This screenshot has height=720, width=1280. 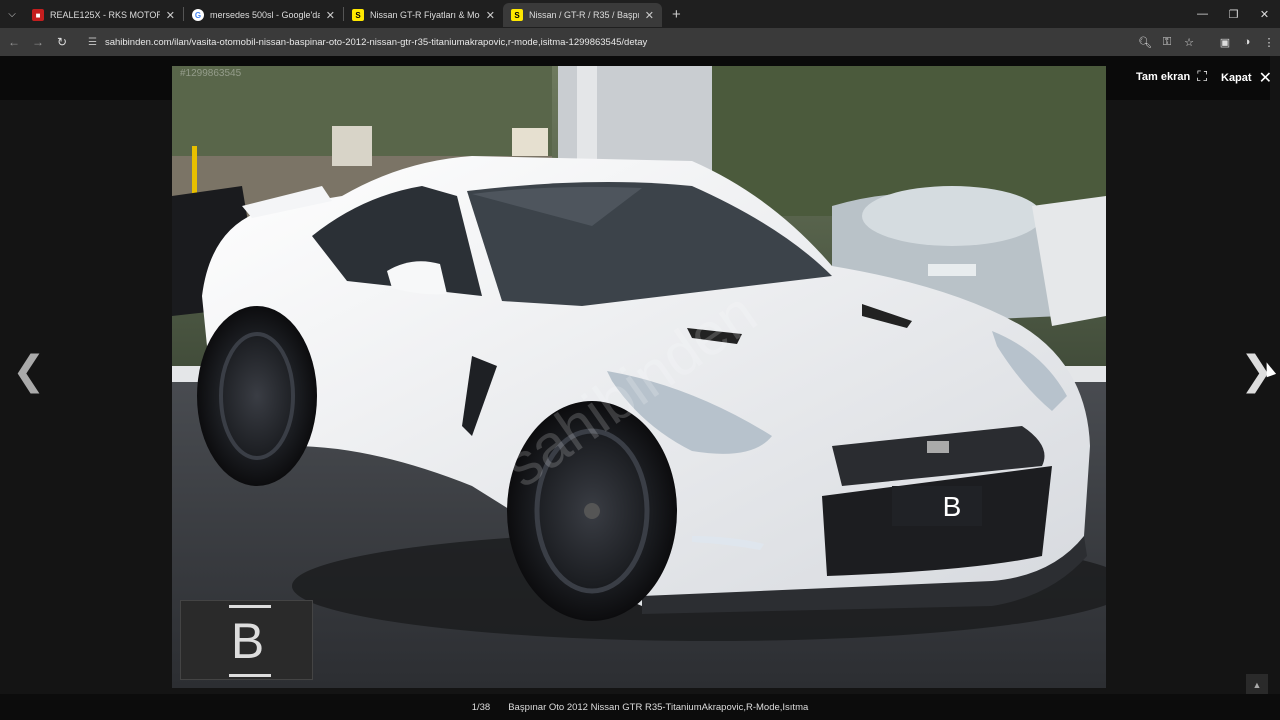 I want to click on close-icon: ✕, so click(x=1265, y=78).